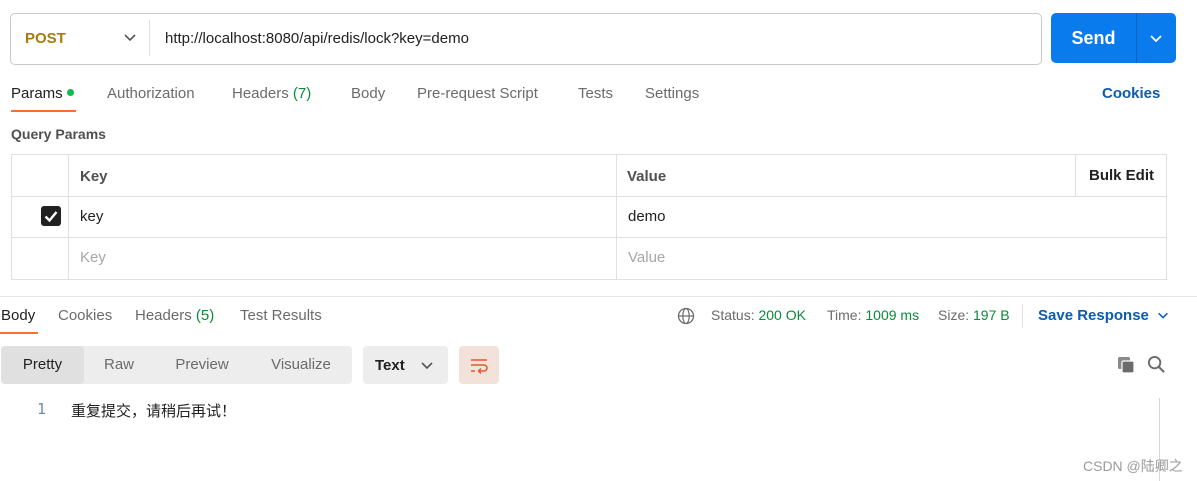  What do you see at coordinates (782, 315) in the screenshot?
I see `status-value: 200 OK` at bounding box center [782, 315].